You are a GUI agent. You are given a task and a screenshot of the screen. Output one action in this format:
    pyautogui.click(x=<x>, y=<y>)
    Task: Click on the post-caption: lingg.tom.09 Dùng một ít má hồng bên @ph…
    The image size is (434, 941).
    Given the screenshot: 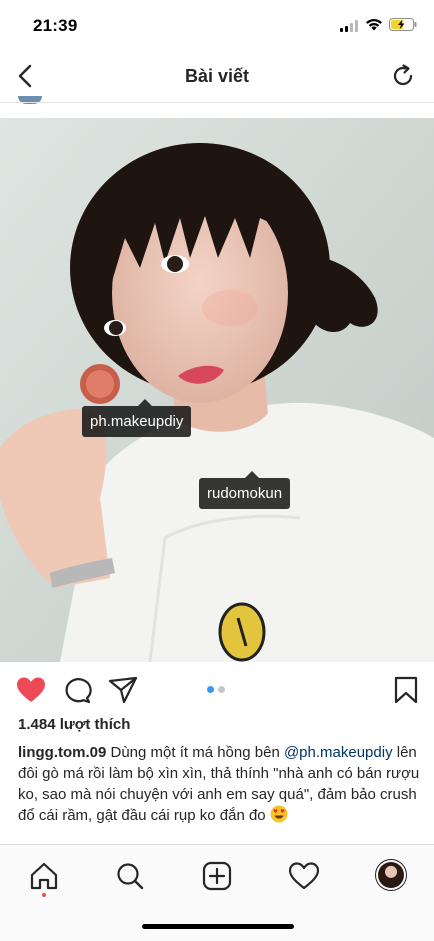 What is the action you would take?
    pyautogui.click(x=219, y=784)
    